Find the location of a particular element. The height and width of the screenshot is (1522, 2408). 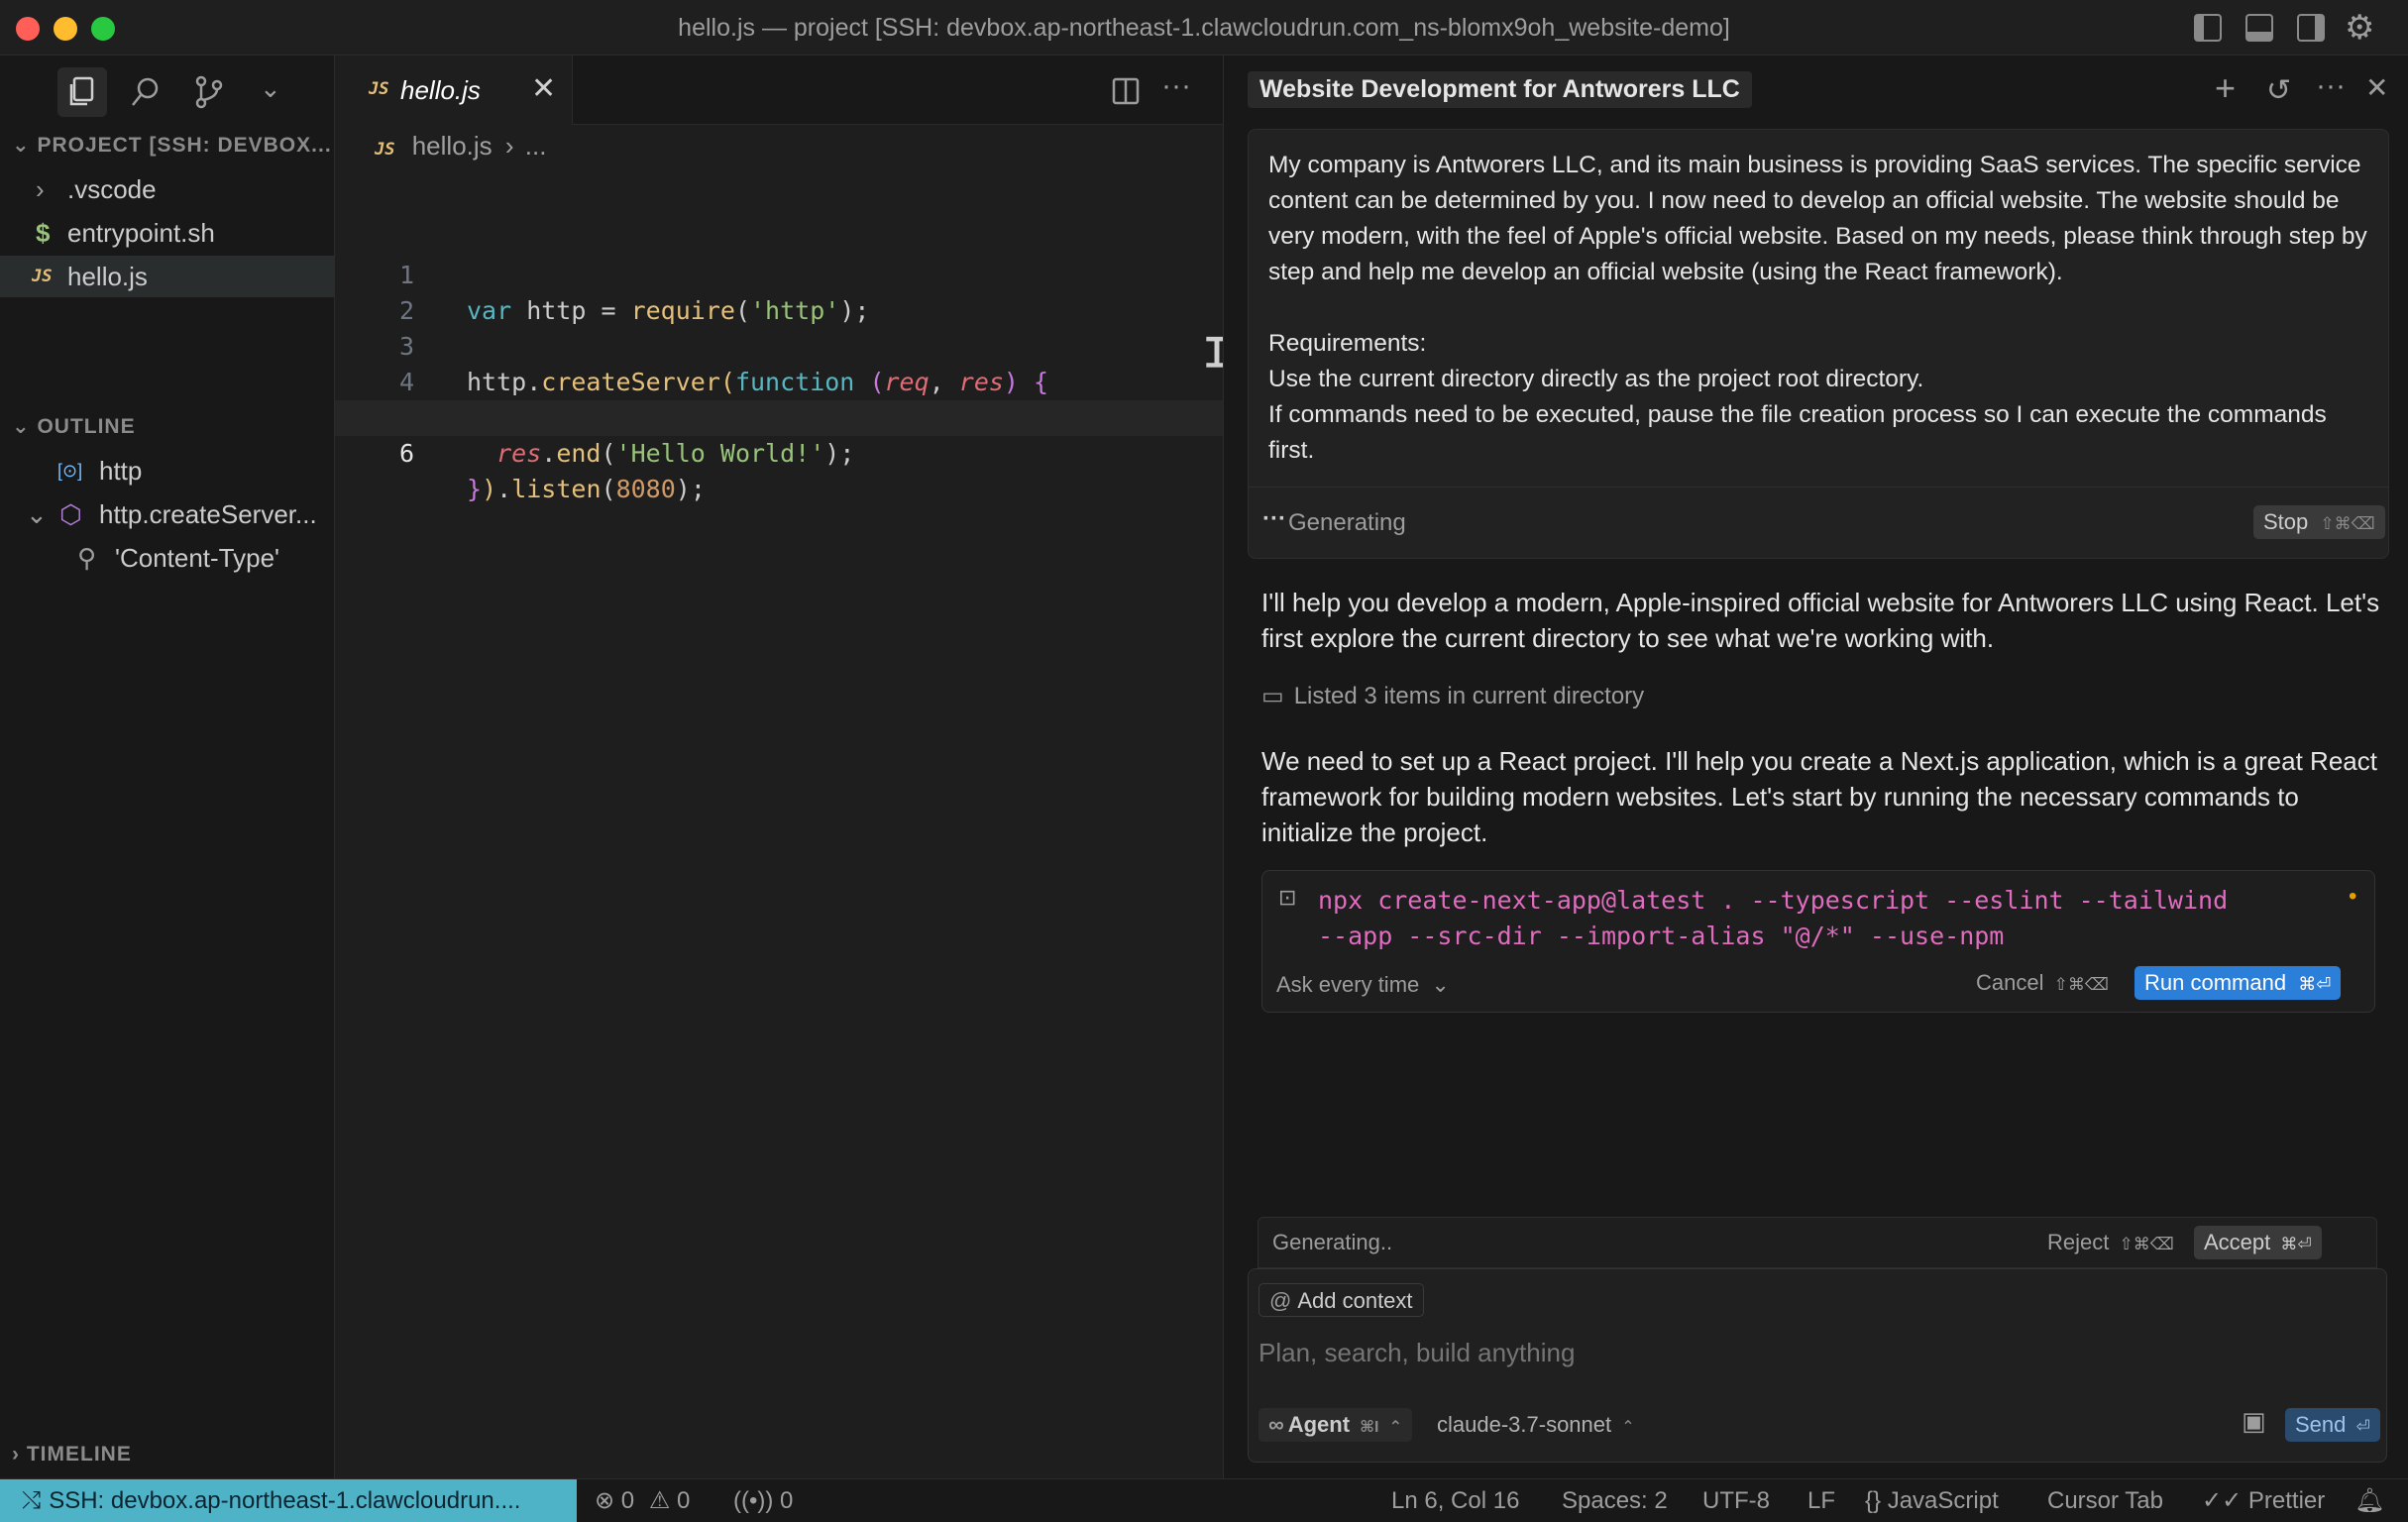

cursor-position: Ln 6, Col 16 is located at coordinates (1455, 1500).